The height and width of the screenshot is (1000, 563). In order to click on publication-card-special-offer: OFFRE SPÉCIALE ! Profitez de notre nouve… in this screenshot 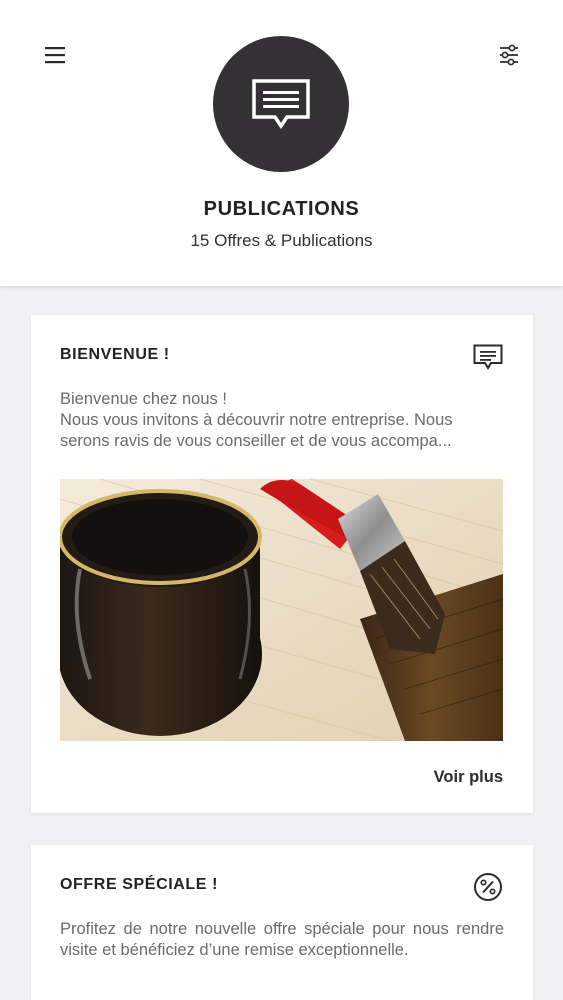, I will do `click(282, 922)`.